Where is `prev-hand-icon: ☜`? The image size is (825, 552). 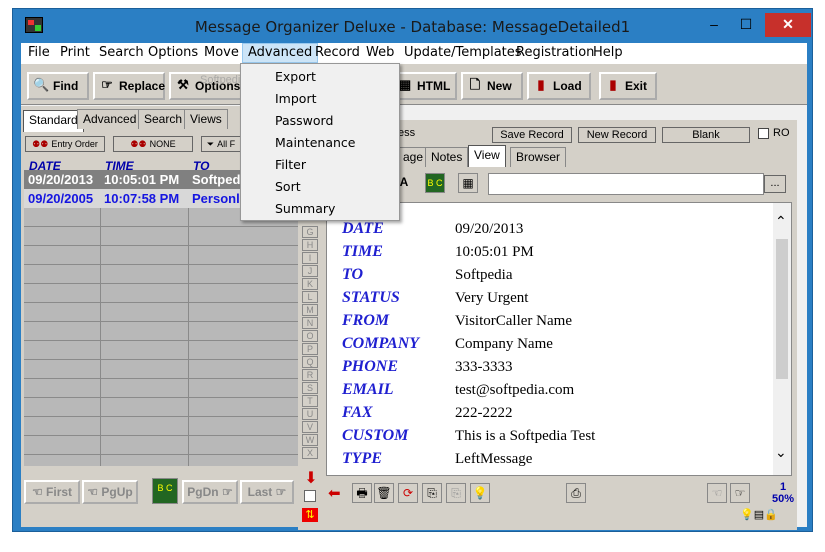
prev-hand-icon: ☜ is located at coordinates (717, 493).